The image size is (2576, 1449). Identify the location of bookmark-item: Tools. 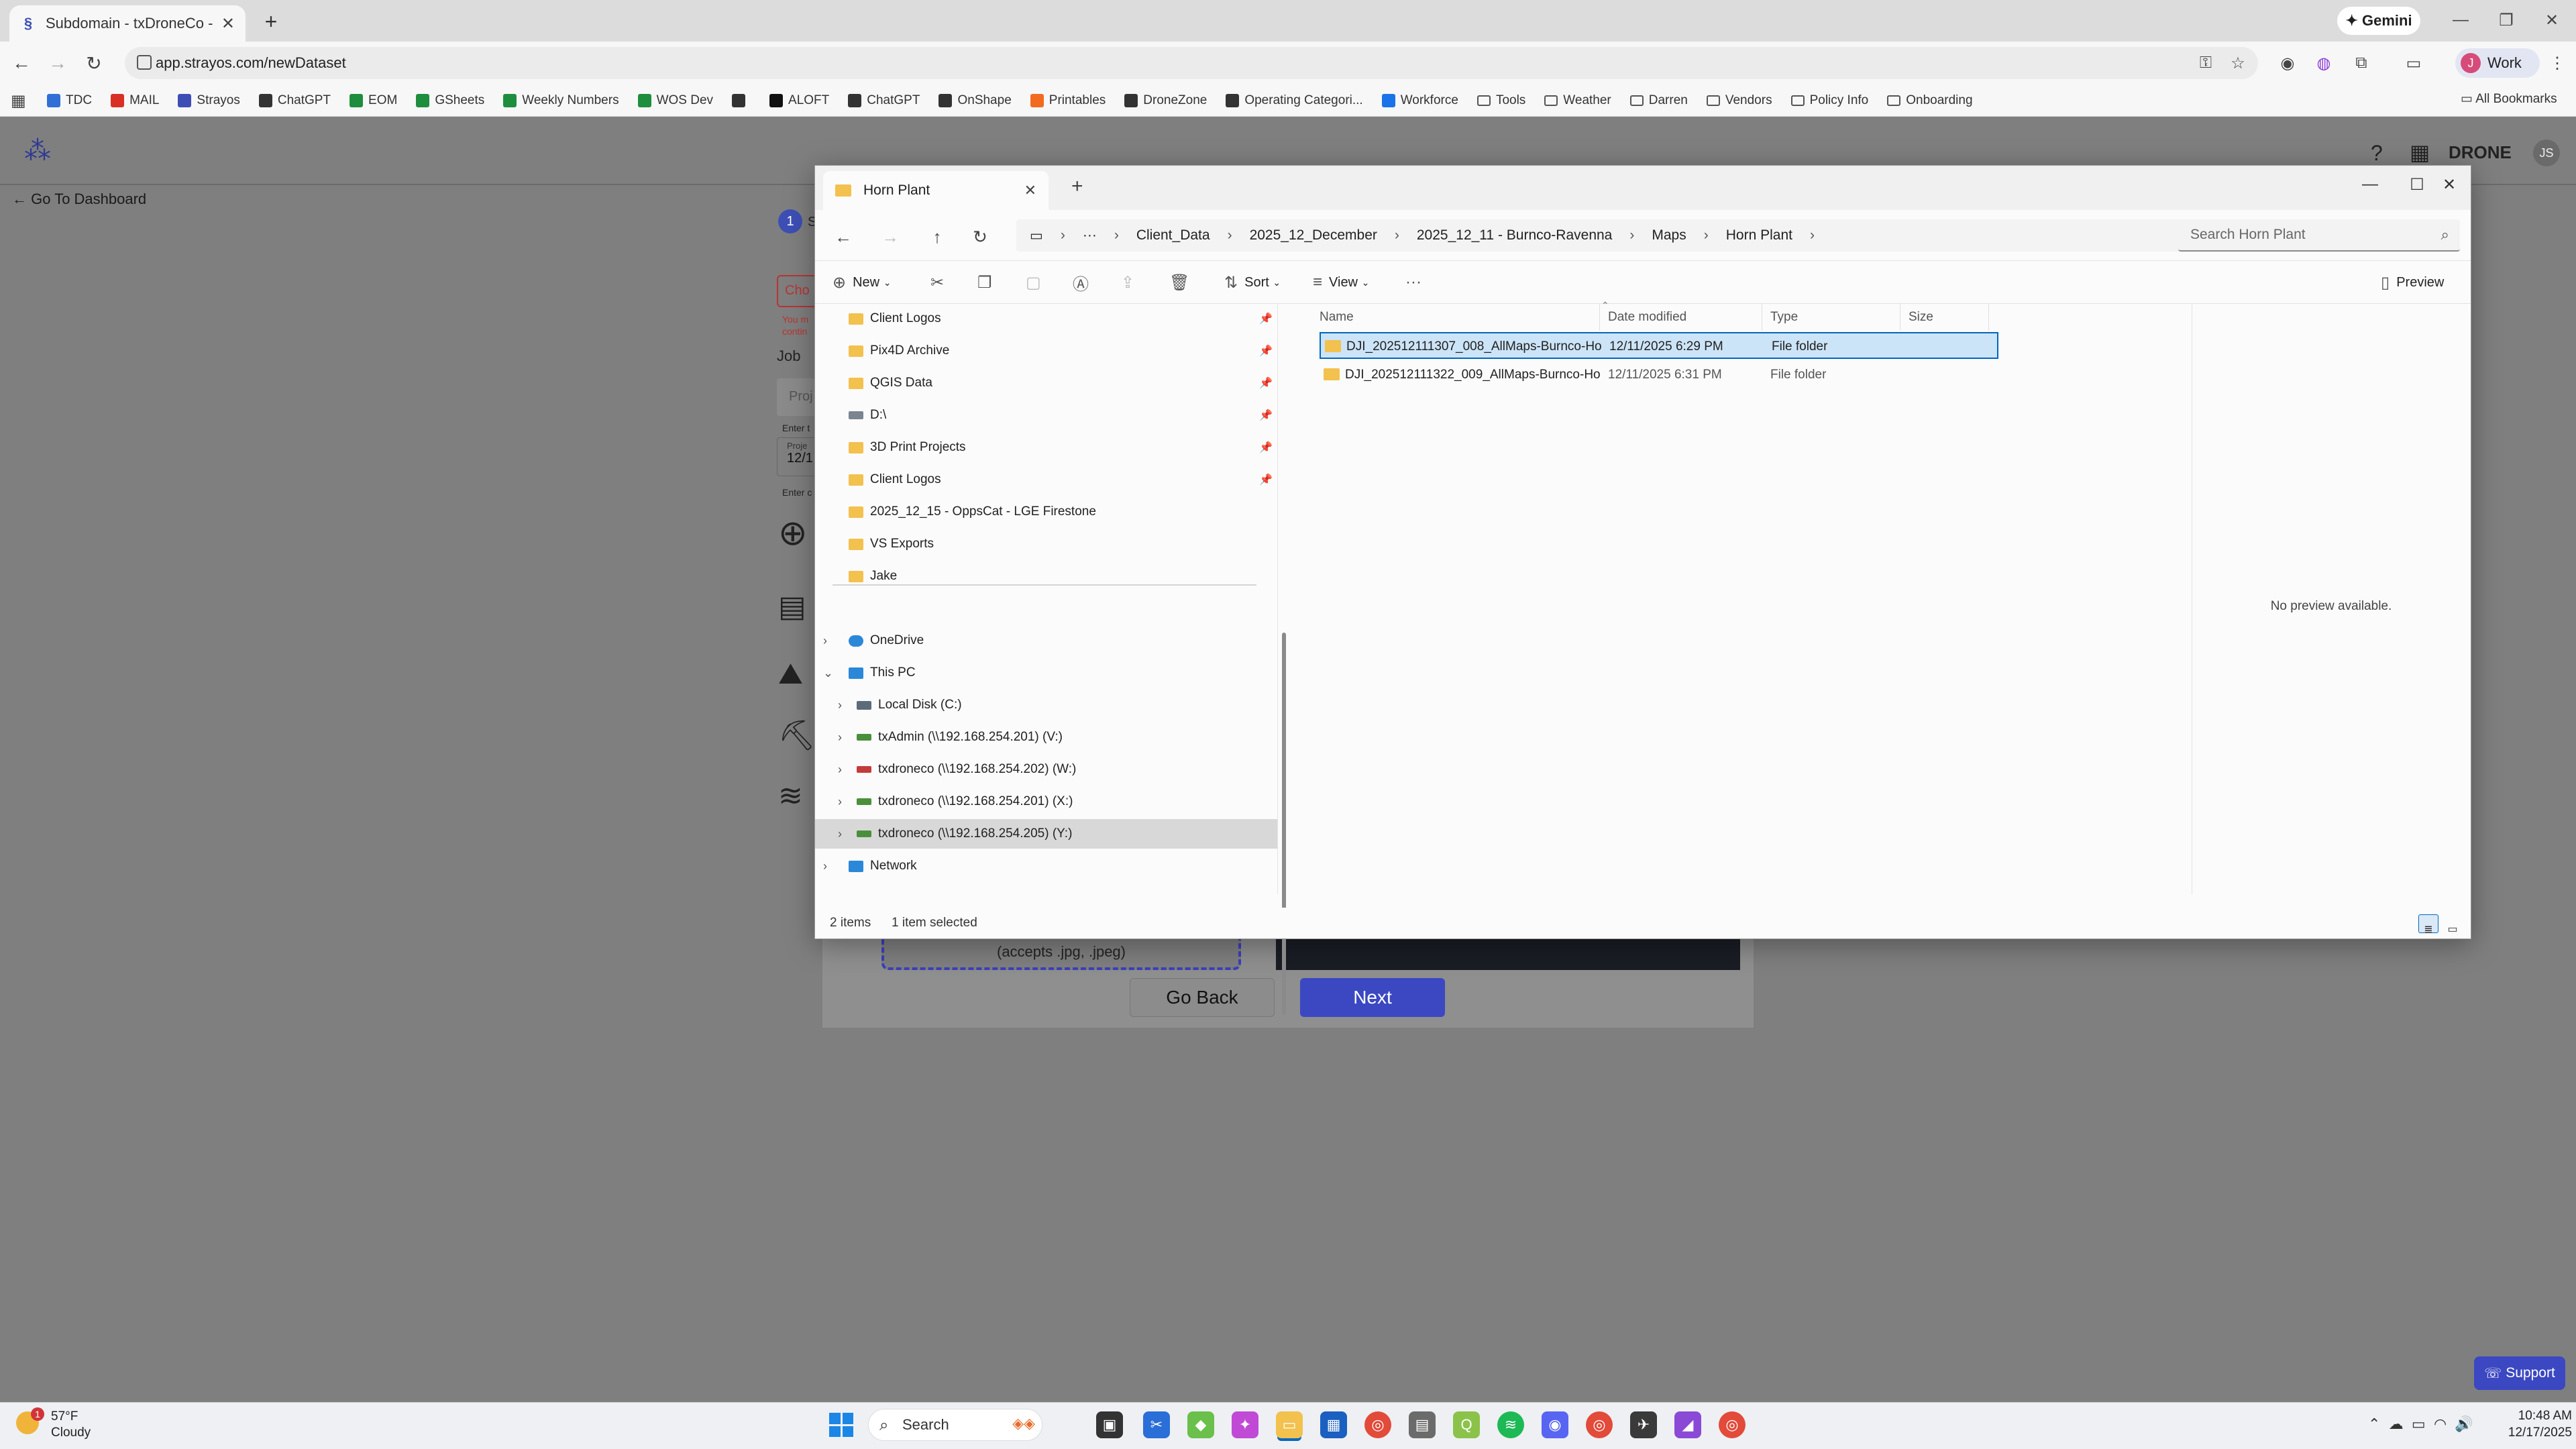
(1501, 100).